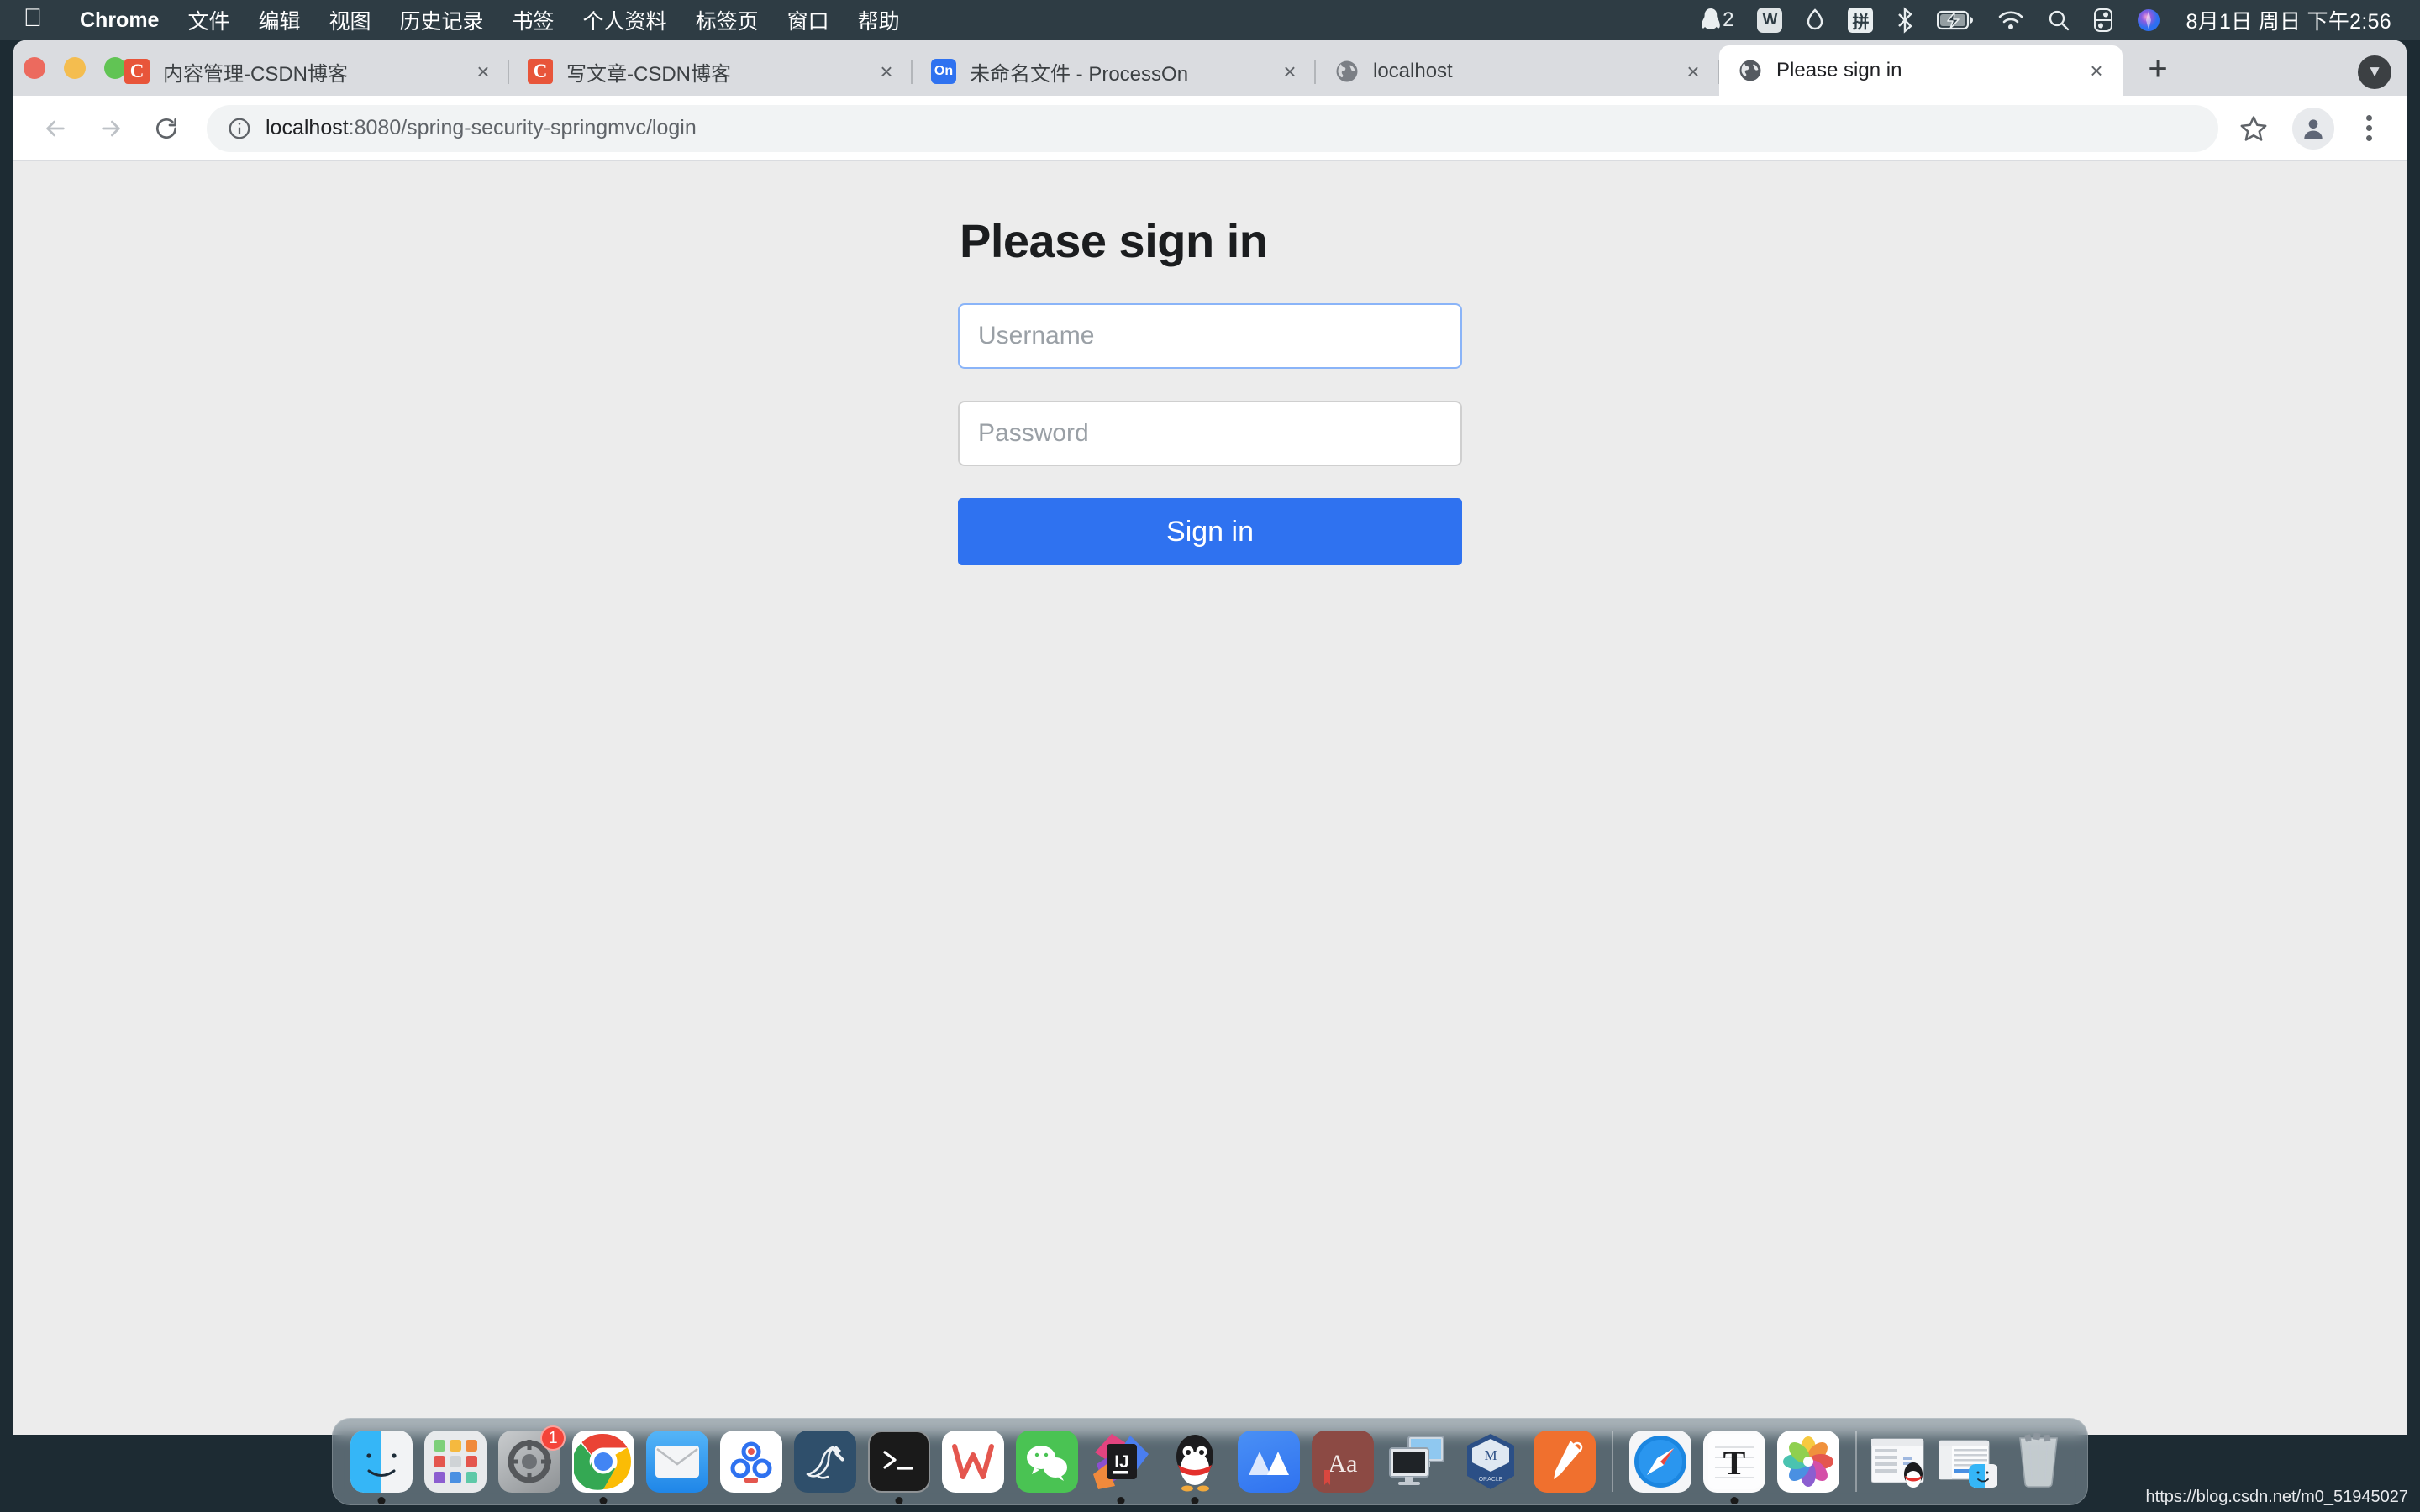 The height and width of the screenshot is (1512, 2420). Describe the element at coordinates (1210, 433) in the screenshot. I see `password-input: Password` at that location.